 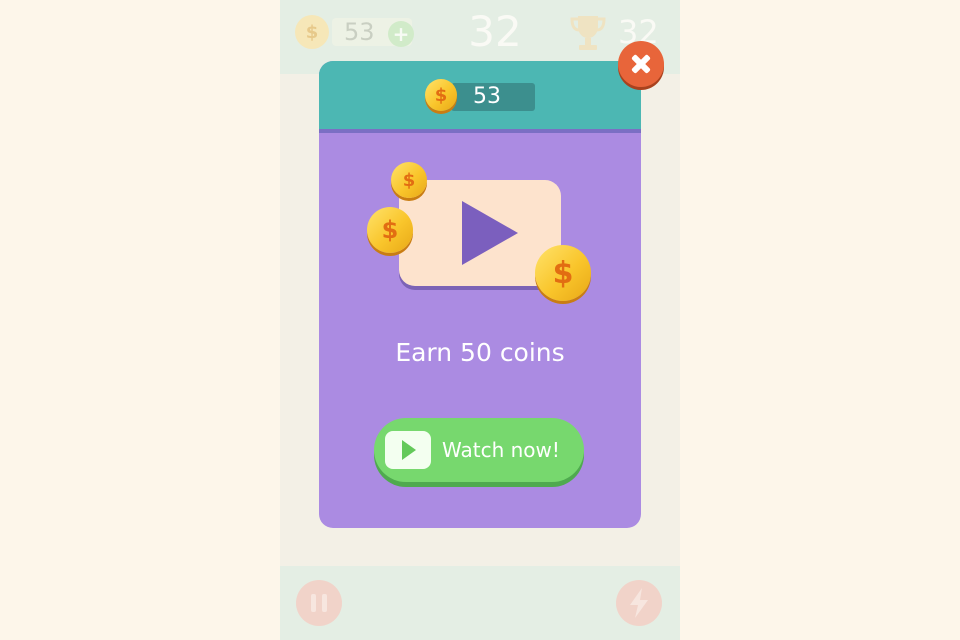 I want to click on coin-balance-badge: 53, so click(x=493, y=97).